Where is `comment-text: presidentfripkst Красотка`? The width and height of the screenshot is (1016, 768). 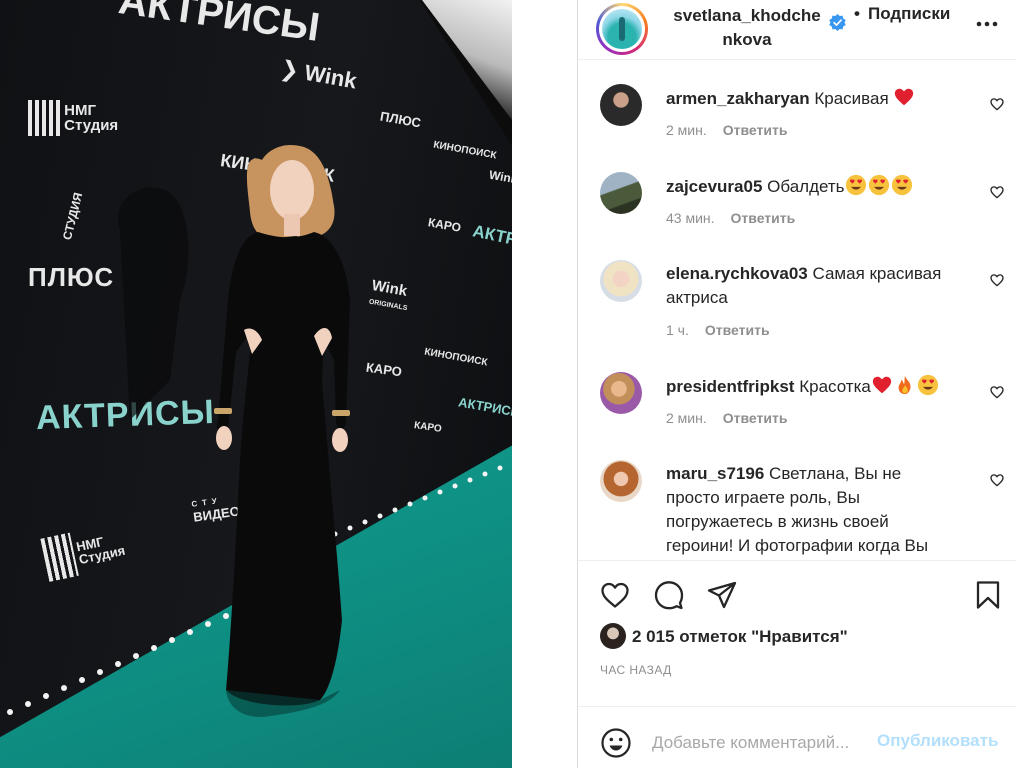
comment-text: presidentfripkst Красотка is located at coordinates (816, 386).